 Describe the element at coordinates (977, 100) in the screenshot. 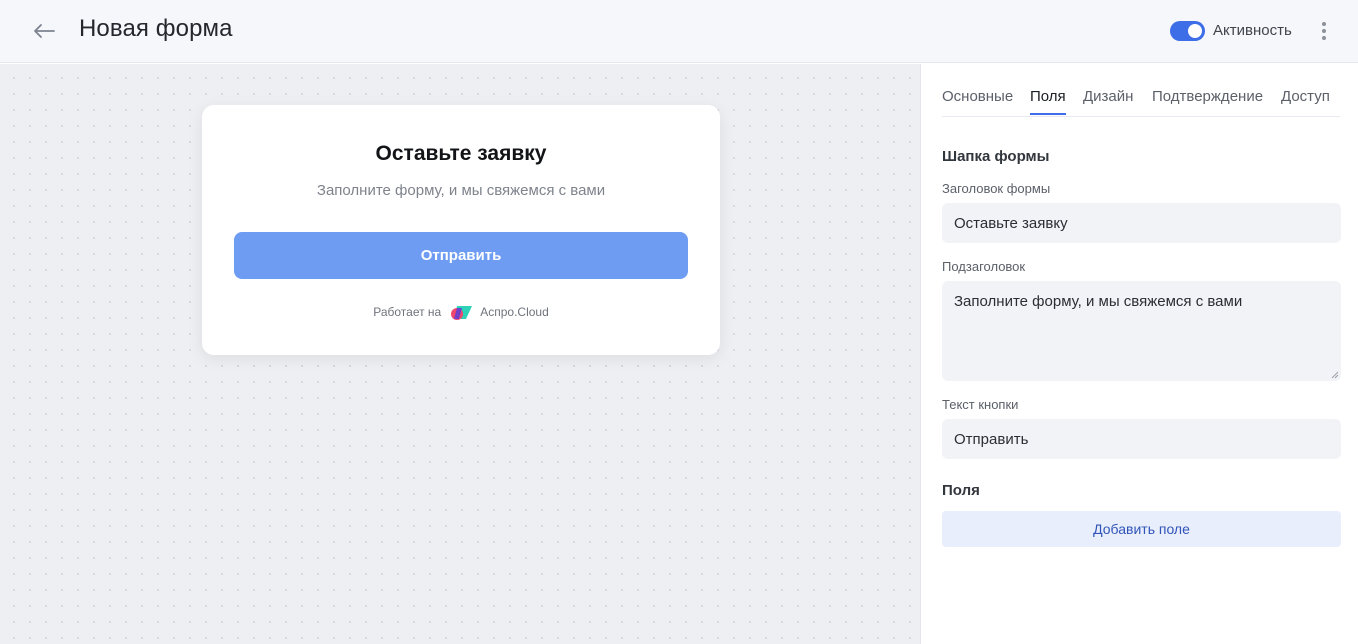

I see `tab-basic: Основные` at that location.